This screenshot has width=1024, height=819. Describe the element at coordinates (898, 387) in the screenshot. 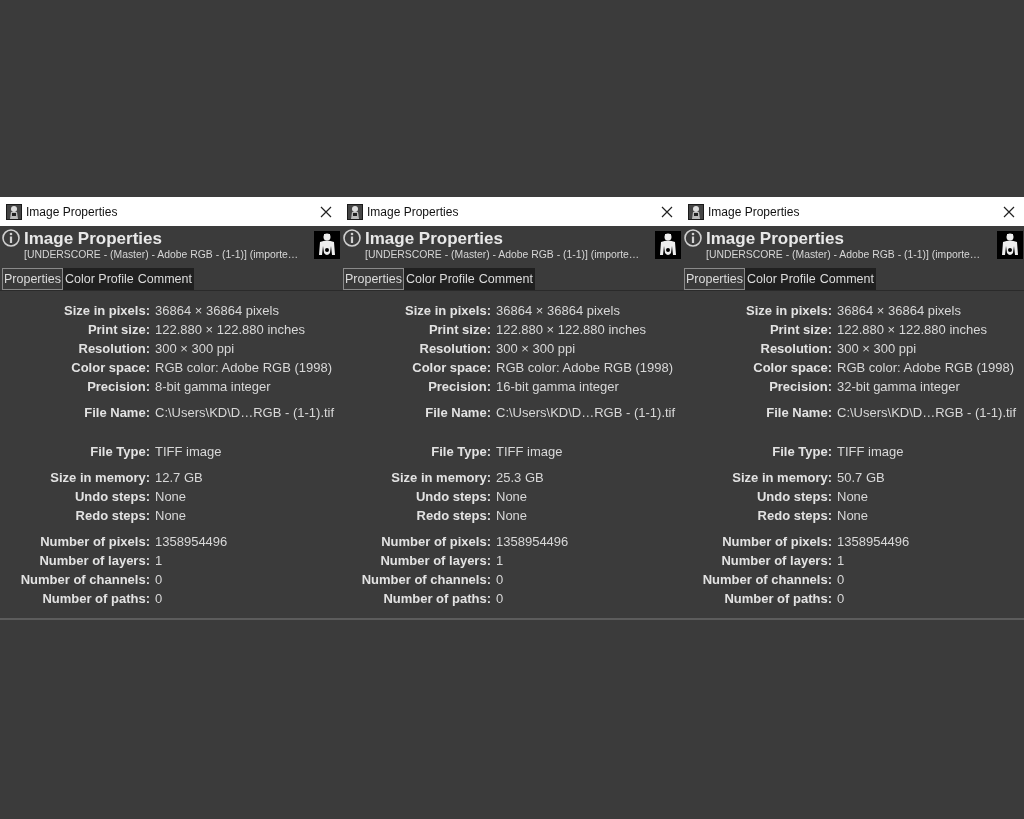

I see `property-value: 32-bit gamma integer` at that location.